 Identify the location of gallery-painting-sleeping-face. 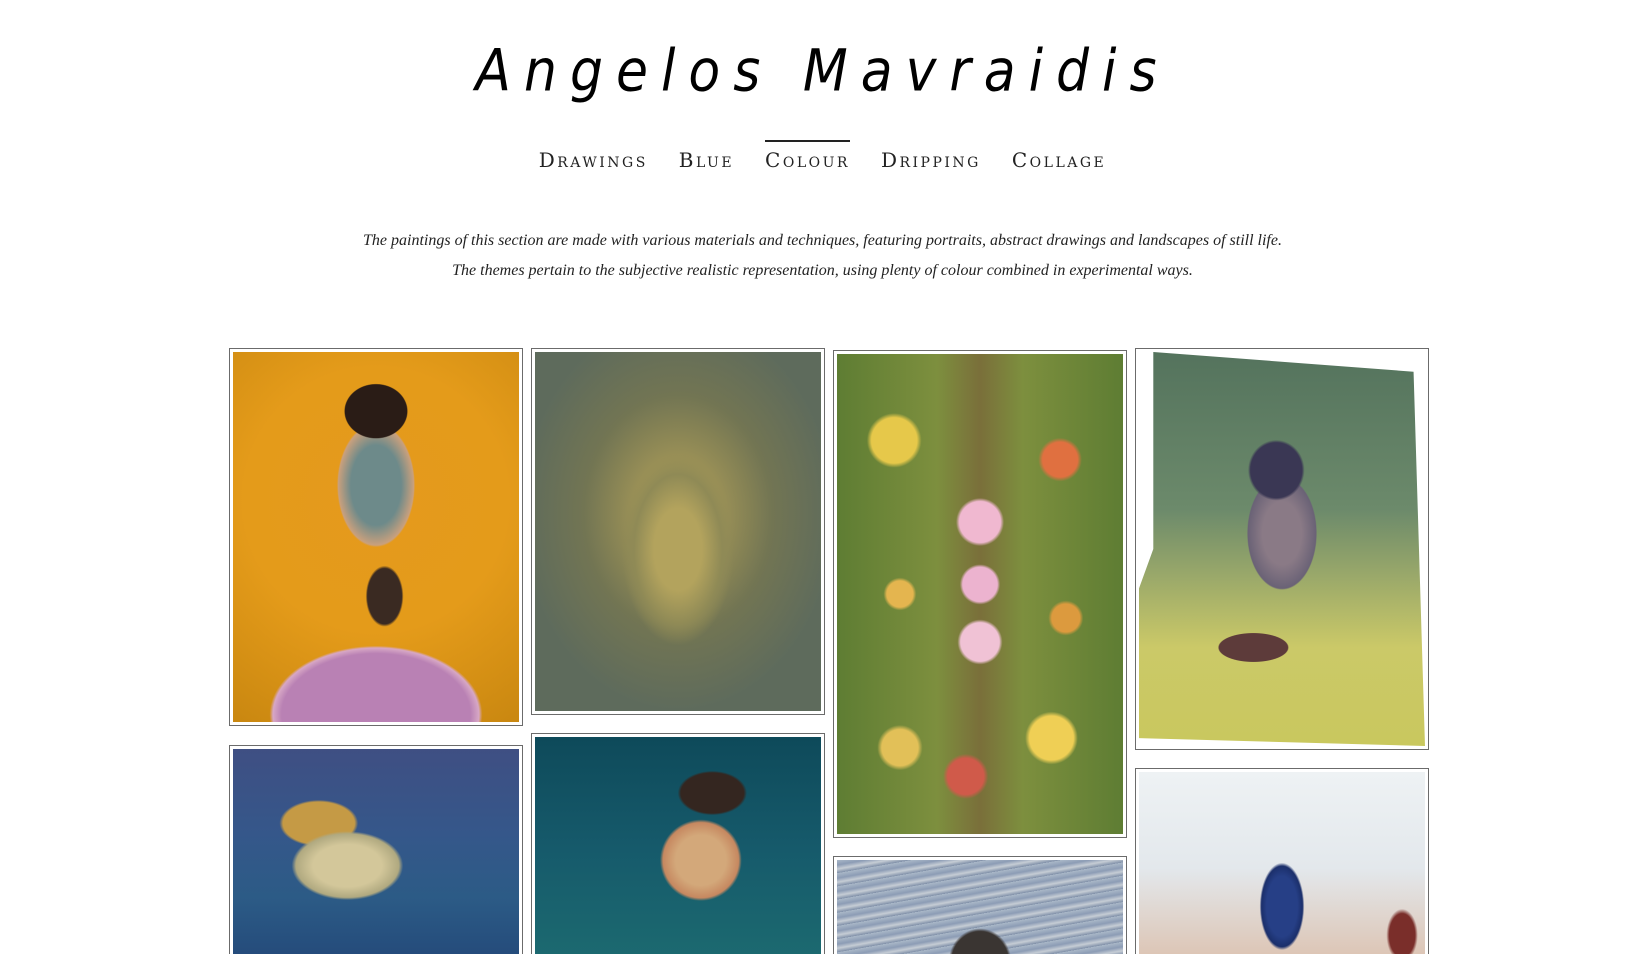
(376, 849).